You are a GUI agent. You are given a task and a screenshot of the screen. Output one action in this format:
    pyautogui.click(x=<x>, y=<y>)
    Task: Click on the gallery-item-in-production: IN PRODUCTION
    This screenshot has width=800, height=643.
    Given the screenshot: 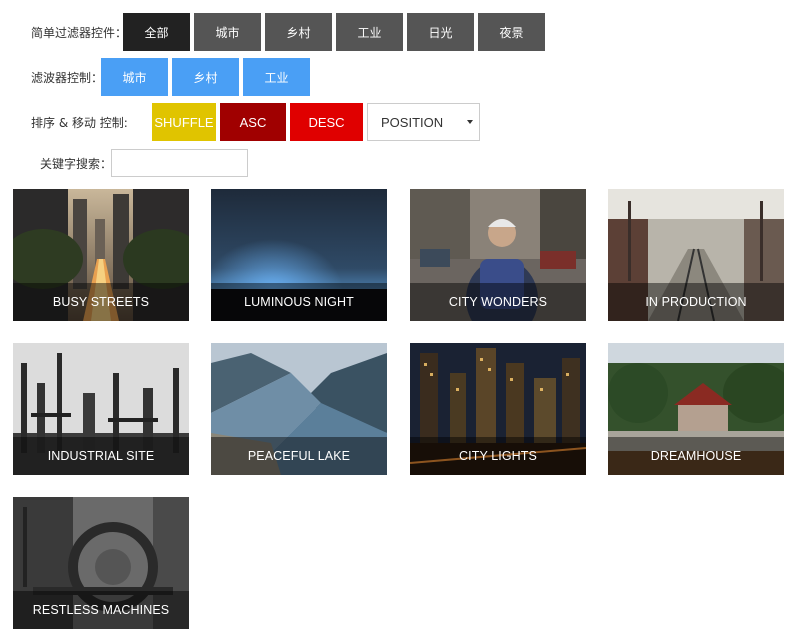 What is the action you would take?
    pyautogui.click(x=696, y=255)
    